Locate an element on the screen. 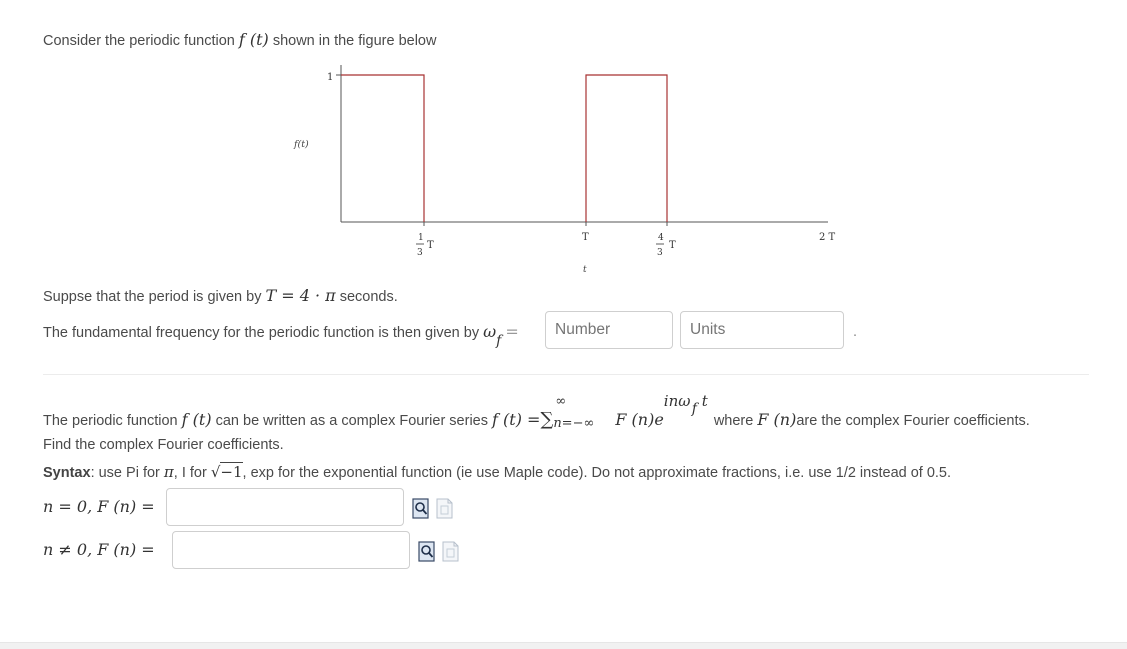 The image size is (1127, 649). series-term: F (n)e is located at coordinates (639, 419).